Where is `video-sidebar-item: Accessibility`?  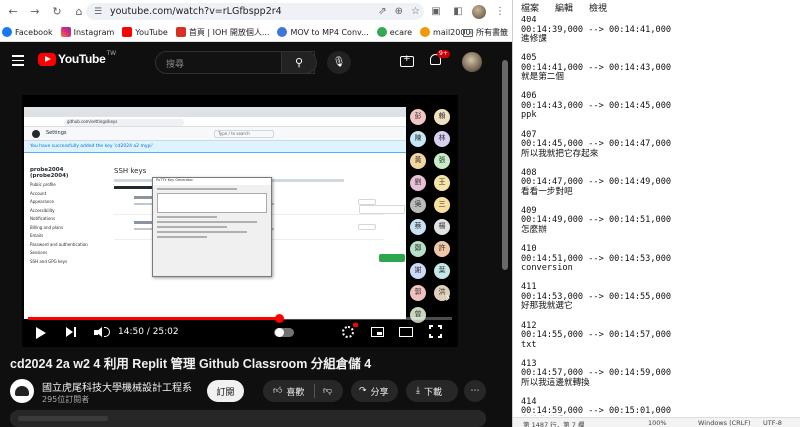
video-sidebar-item: Accessibility is located at coordinates (42, 210).